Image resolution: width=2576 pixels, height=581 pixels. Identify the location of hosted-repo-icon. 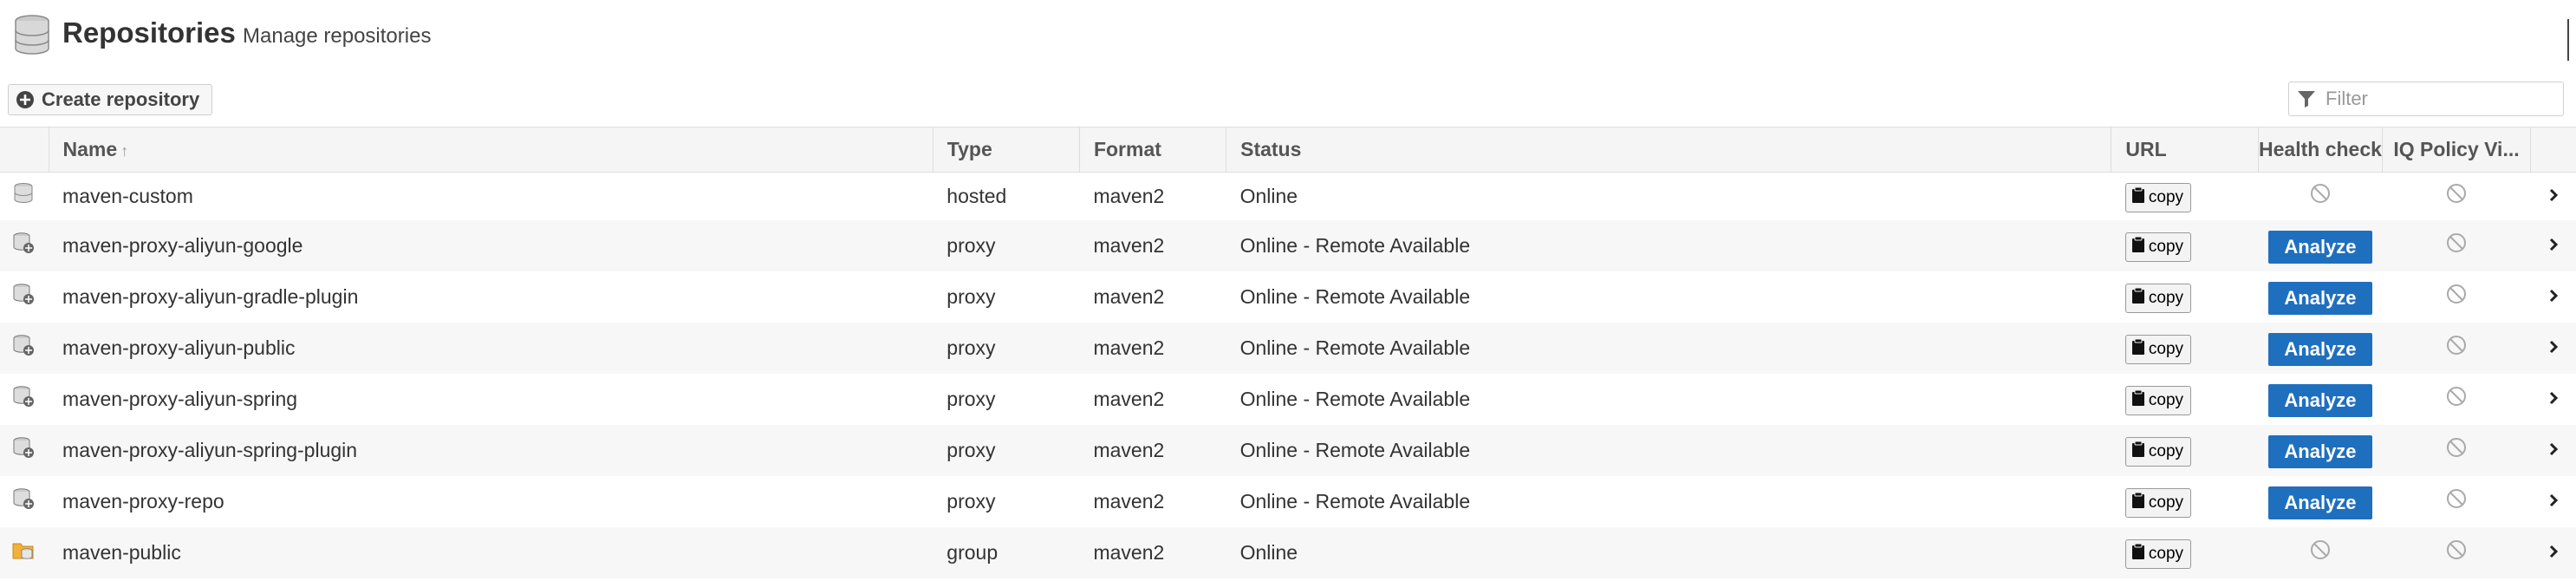
(23, 196).